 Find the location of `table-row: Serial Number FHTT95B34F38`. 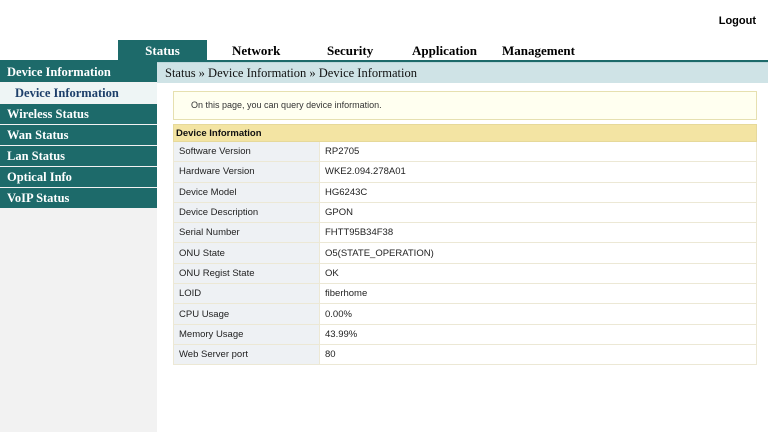

table-row: Serial Number FHTT95B34F38 is located at coordinates (465, 233).